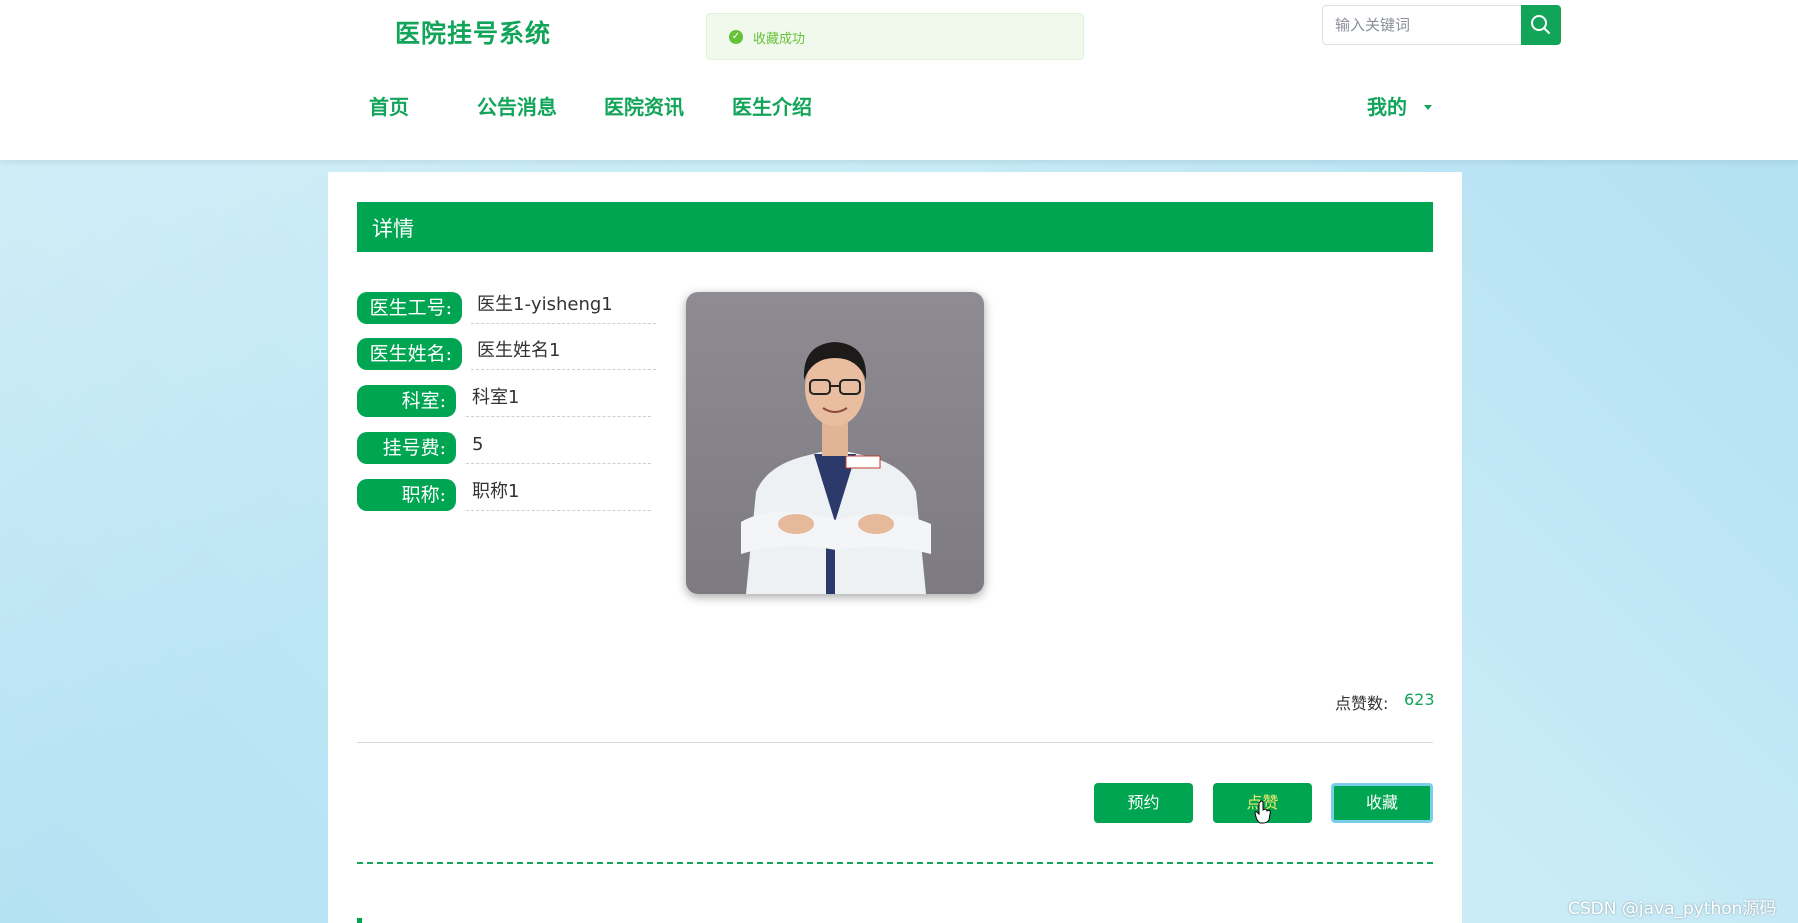  Describe the element at coordinates (558, 494) in the screenshot. I see `field-value-title: 职称1` at that location.